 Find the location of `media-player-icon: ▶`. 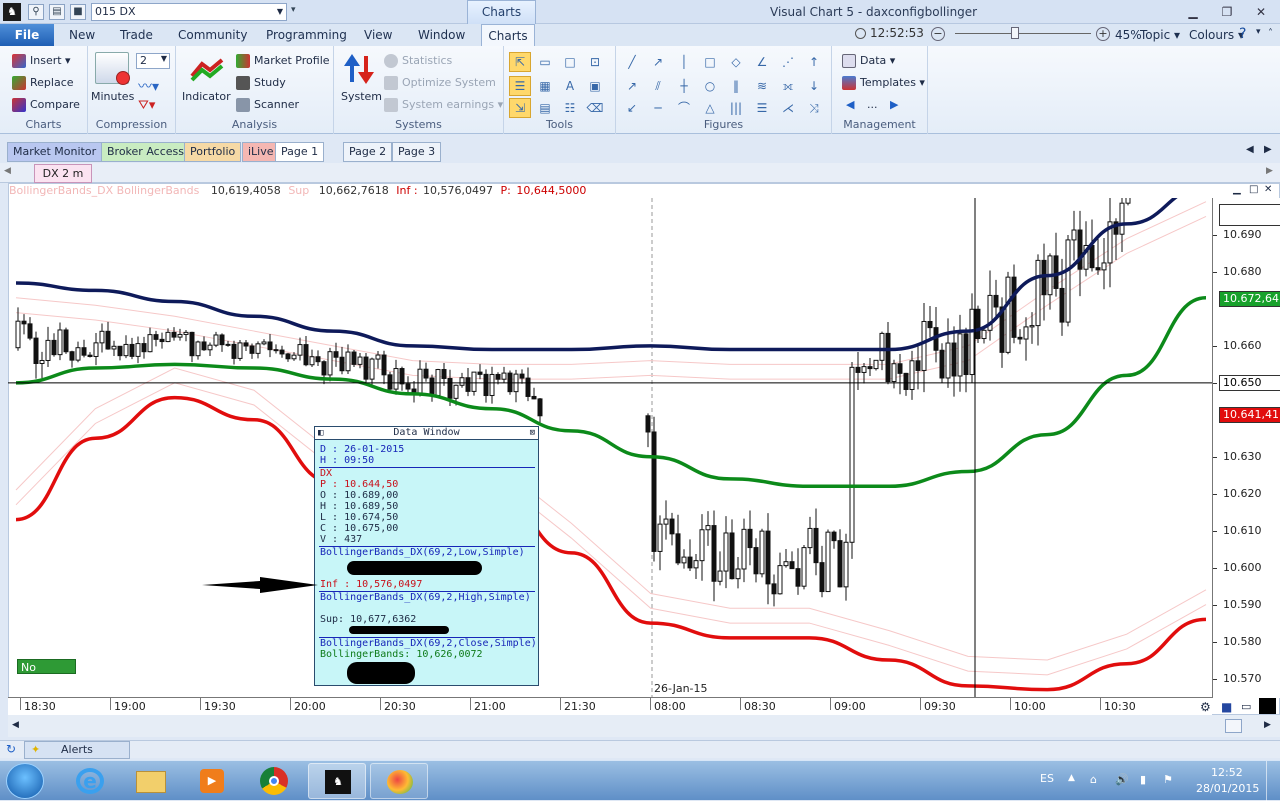

media-player-icon: ▶ is located at coordinates (211, 781).